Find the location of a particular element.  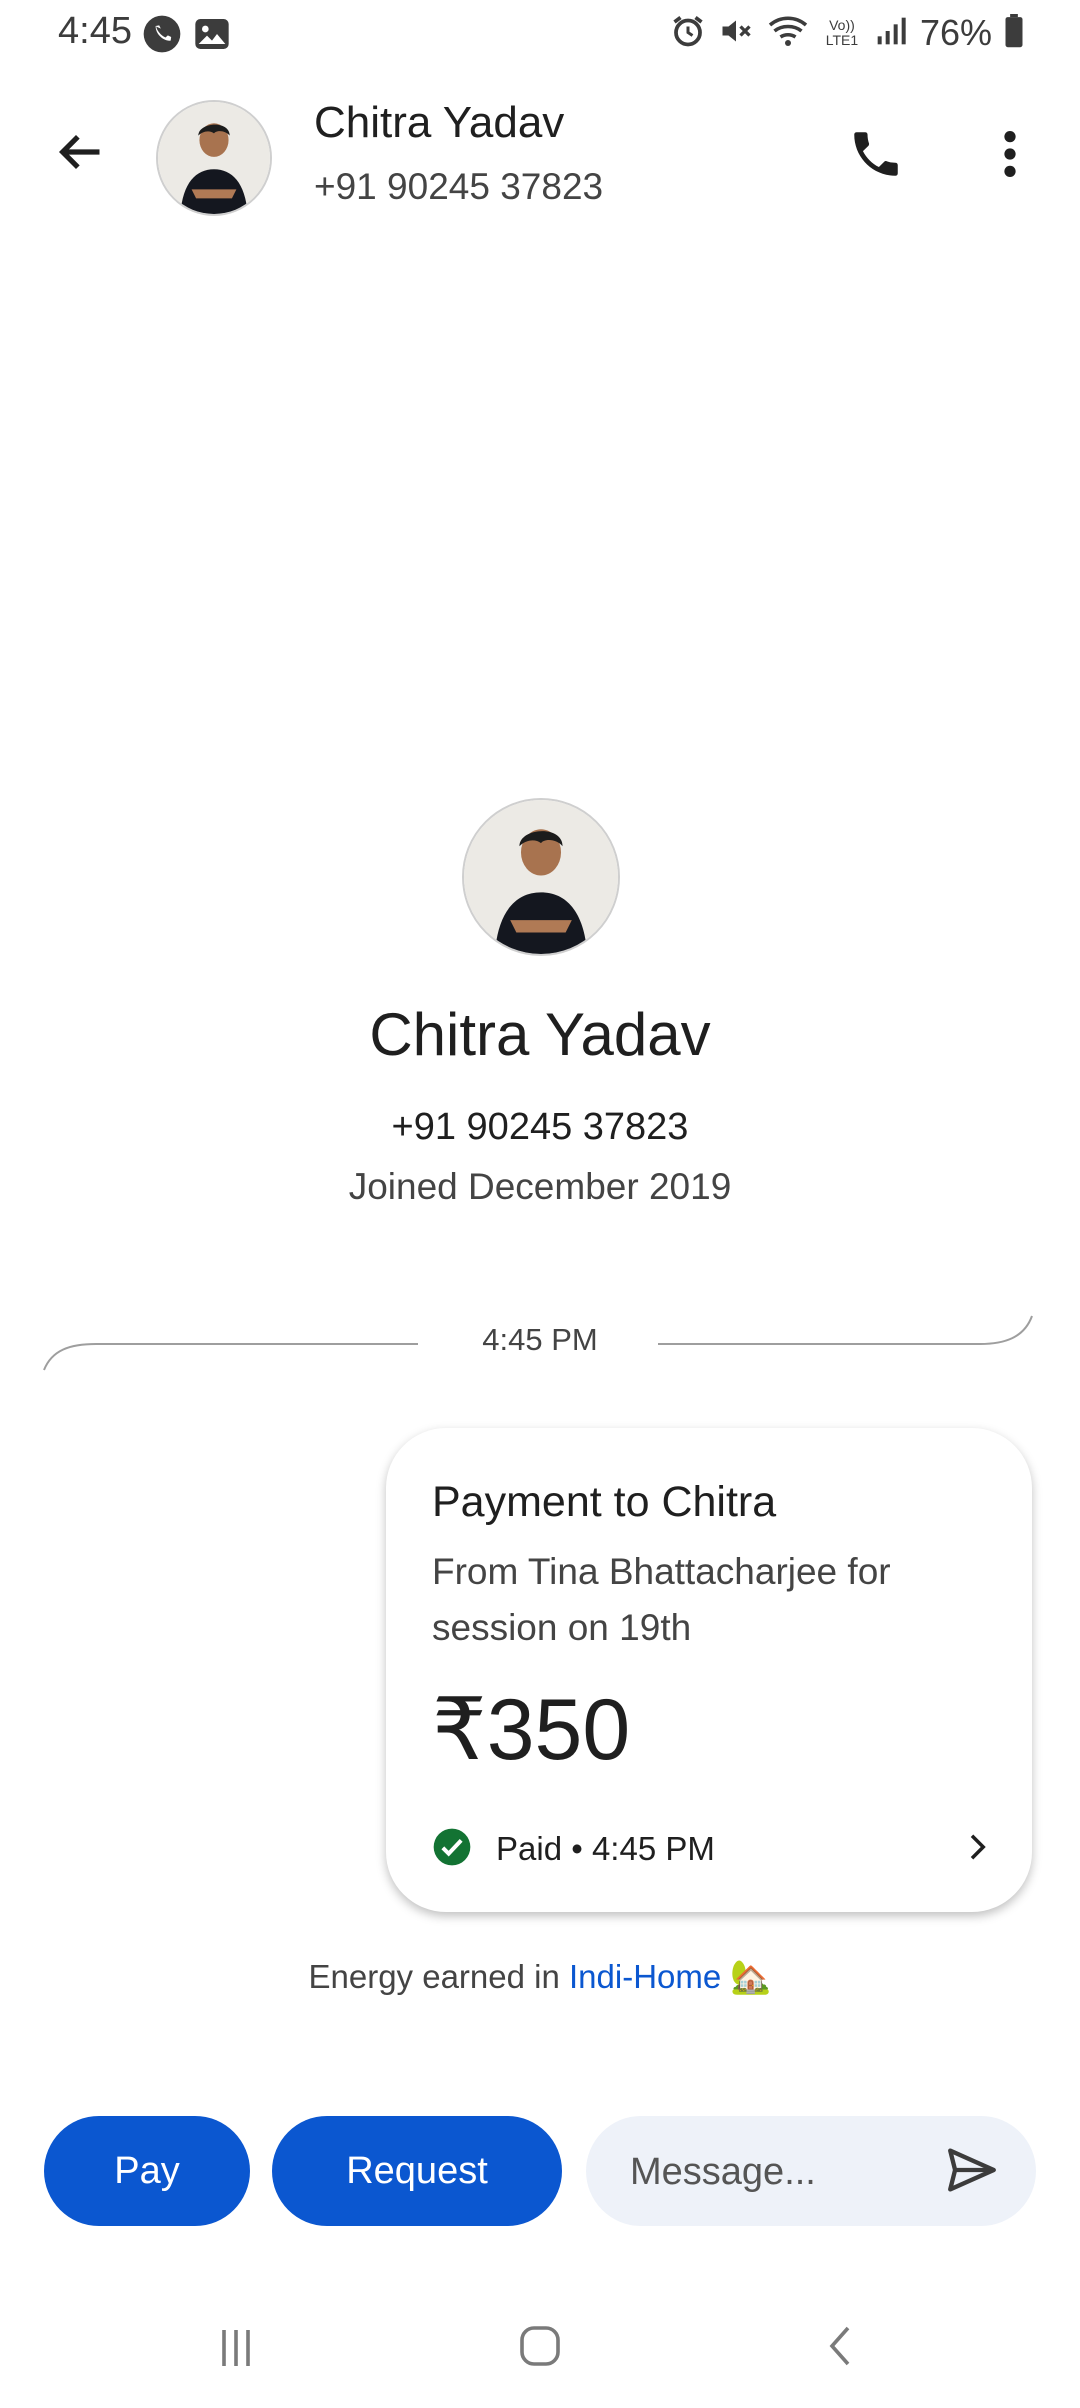

indi-home-link: Indi-Home is located at coordinates (645, 1976).